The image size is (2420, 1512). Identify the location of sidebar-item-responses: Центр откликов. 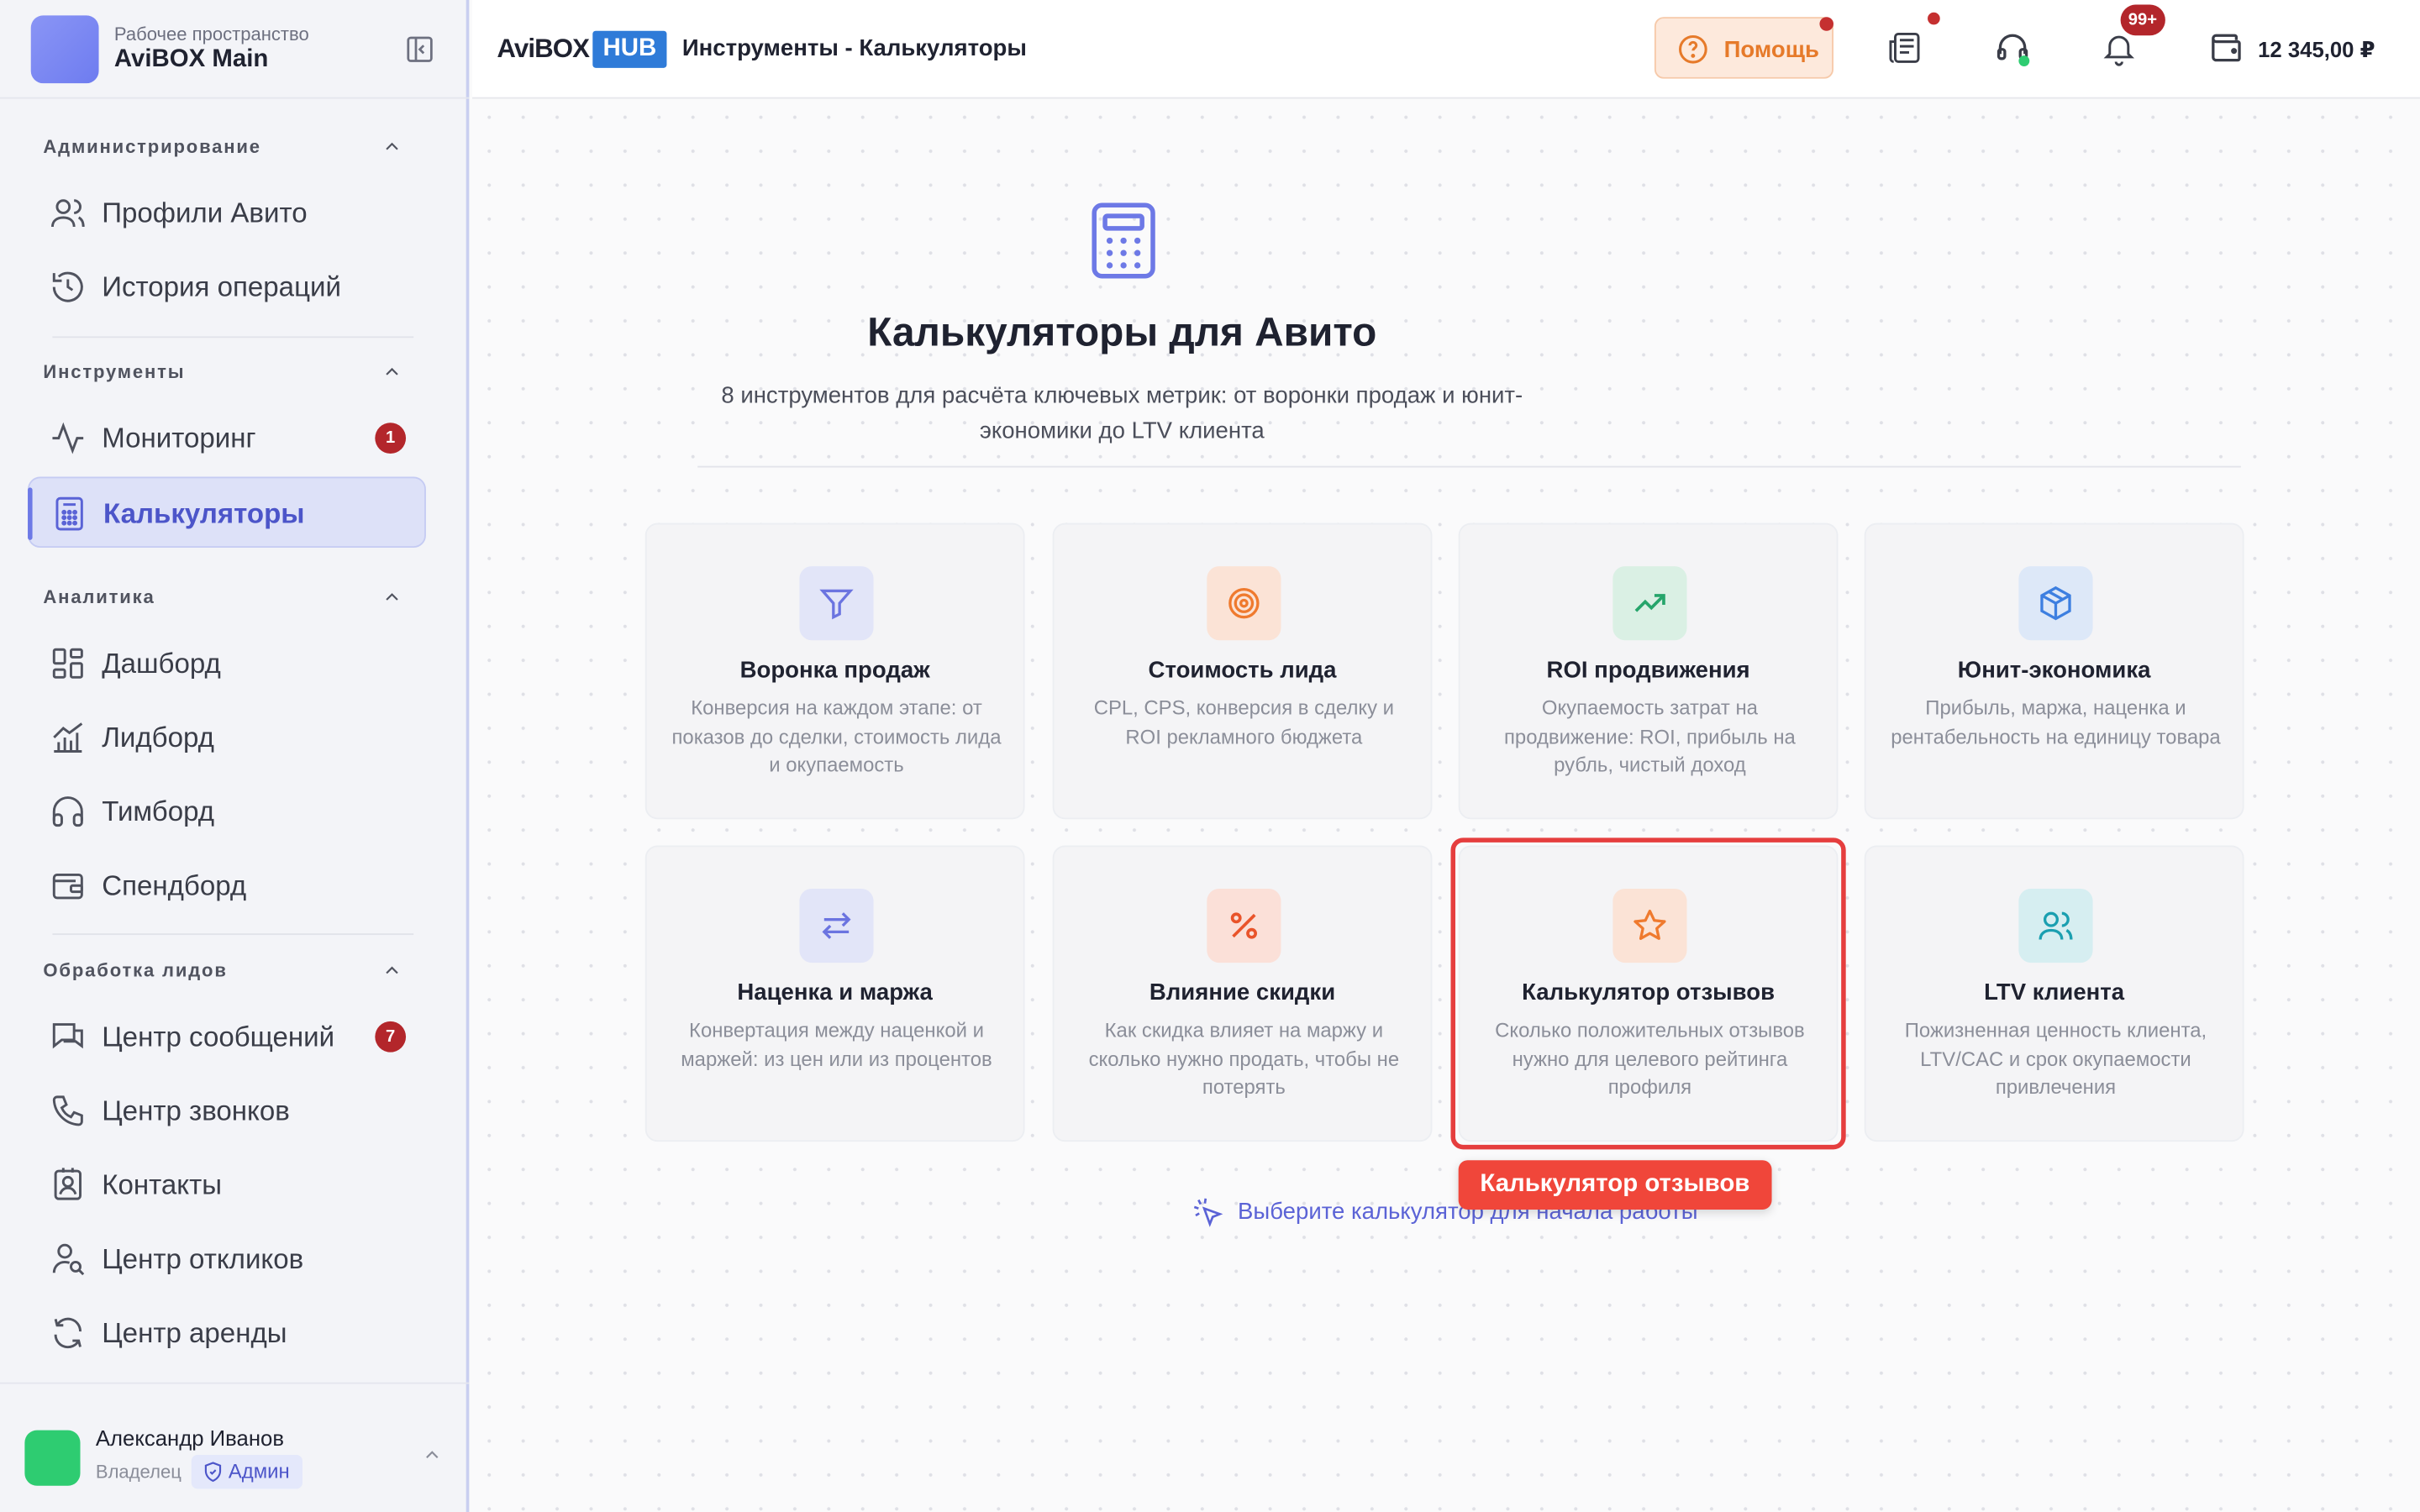
(227, 1259).